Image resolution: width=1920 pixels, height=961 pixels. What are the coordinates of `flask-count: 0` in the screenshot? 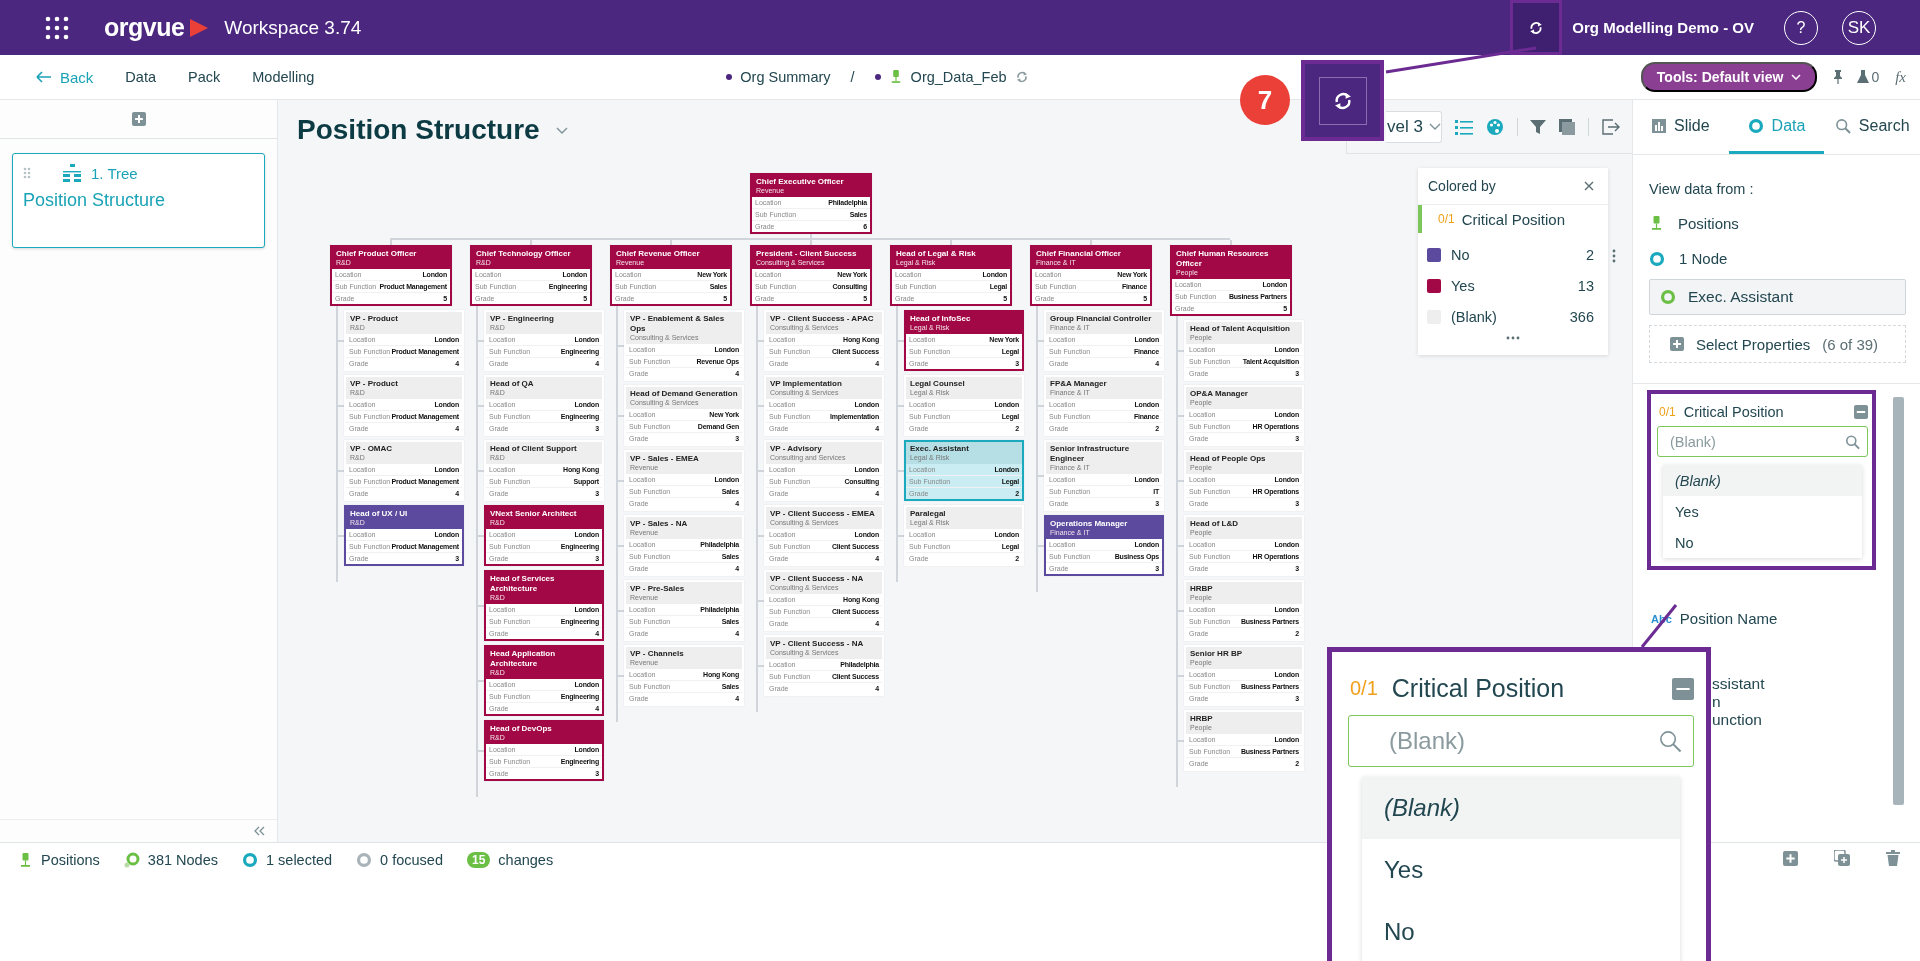 It's located at (1875, 77).